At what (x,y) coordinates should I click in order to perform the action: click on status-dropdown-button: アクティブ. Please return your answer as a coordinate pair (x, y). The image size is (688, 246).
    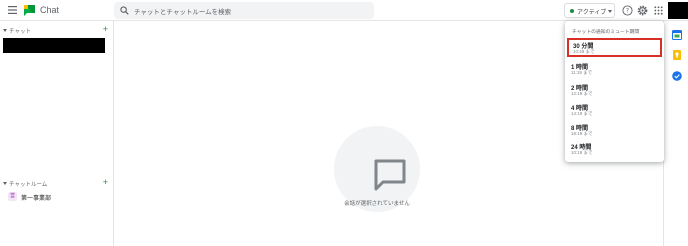
    Looking at the image, I should click on (589, 10).